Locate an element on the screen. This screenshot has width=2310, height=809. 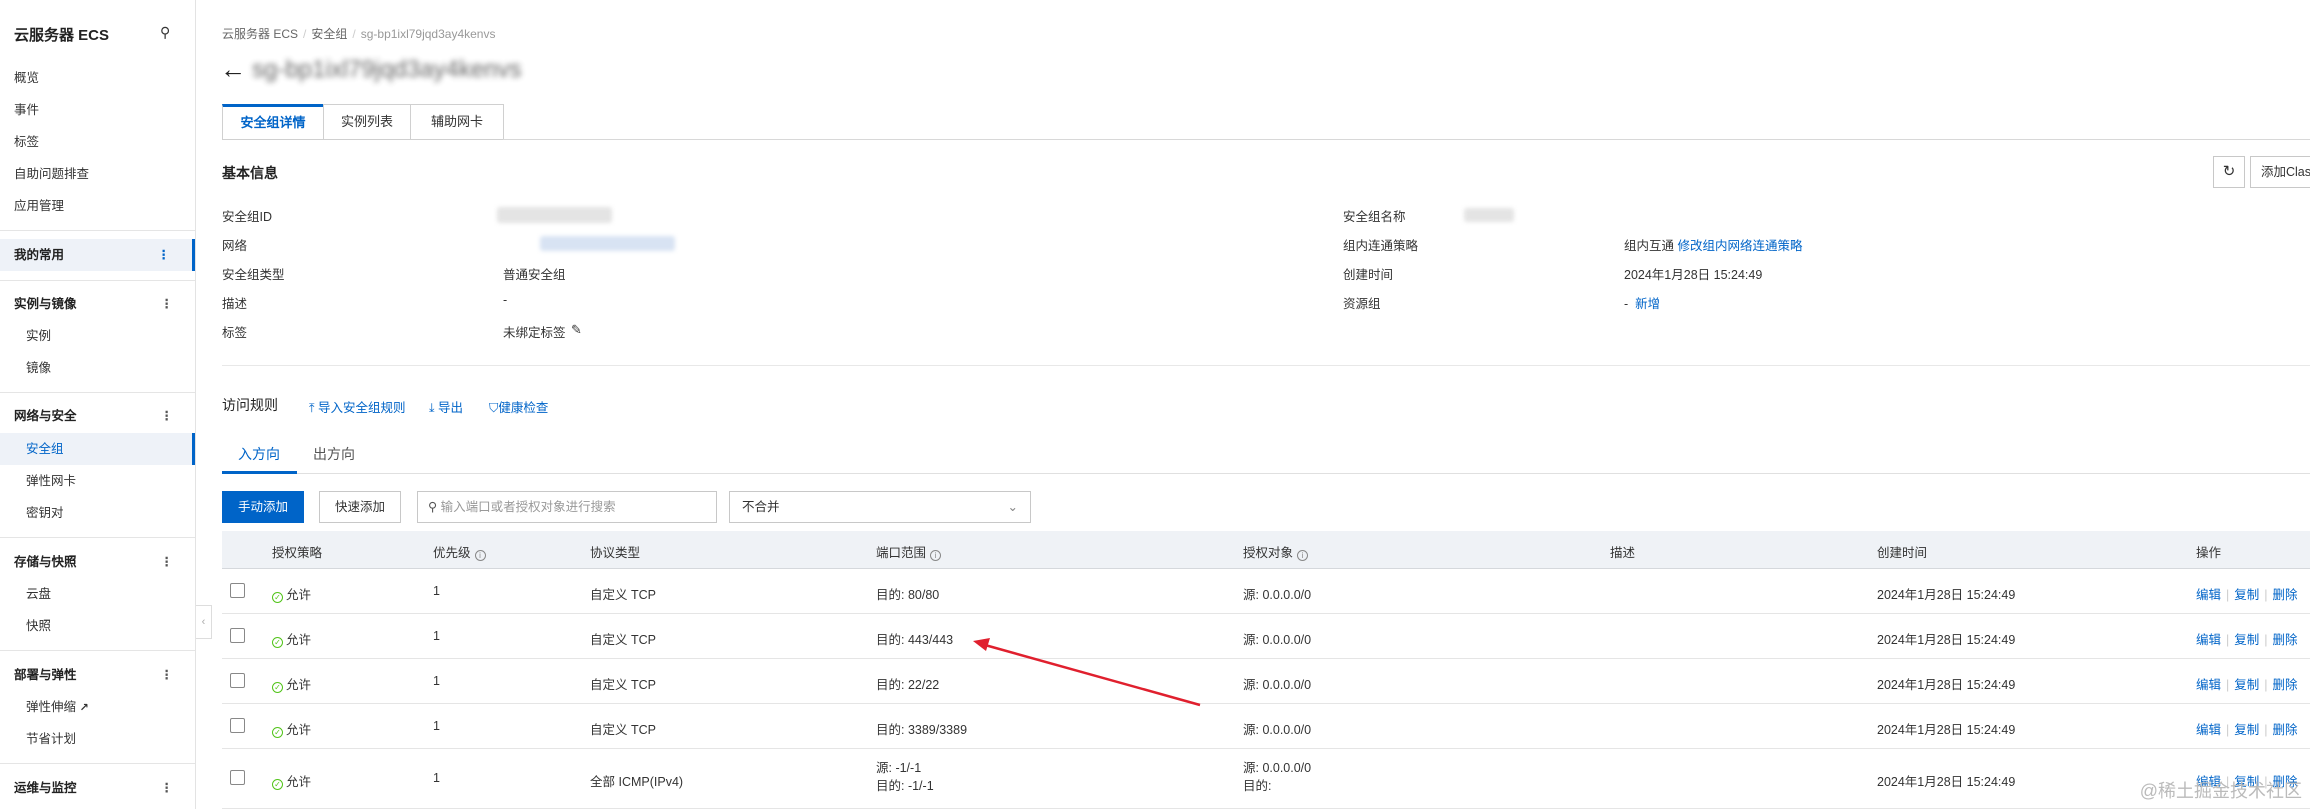
watermark: @稀土掘金技术社区 is located at coordinates (2220, 791).